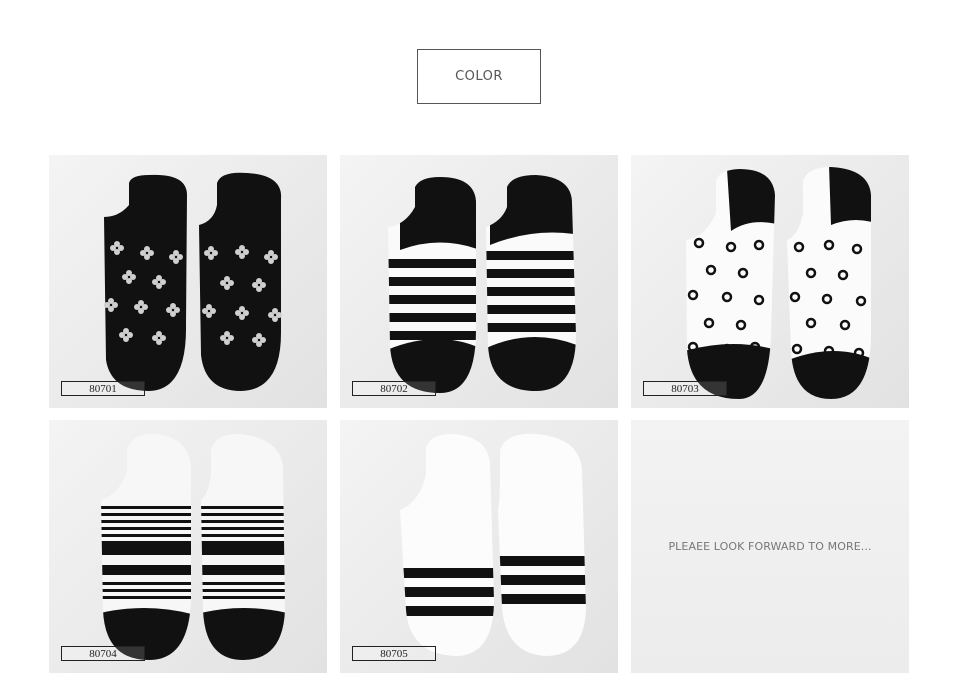 The height and width of the screenshot is (696, 960). I want to click on product-tile-80702: 80702, so click(479, 281).